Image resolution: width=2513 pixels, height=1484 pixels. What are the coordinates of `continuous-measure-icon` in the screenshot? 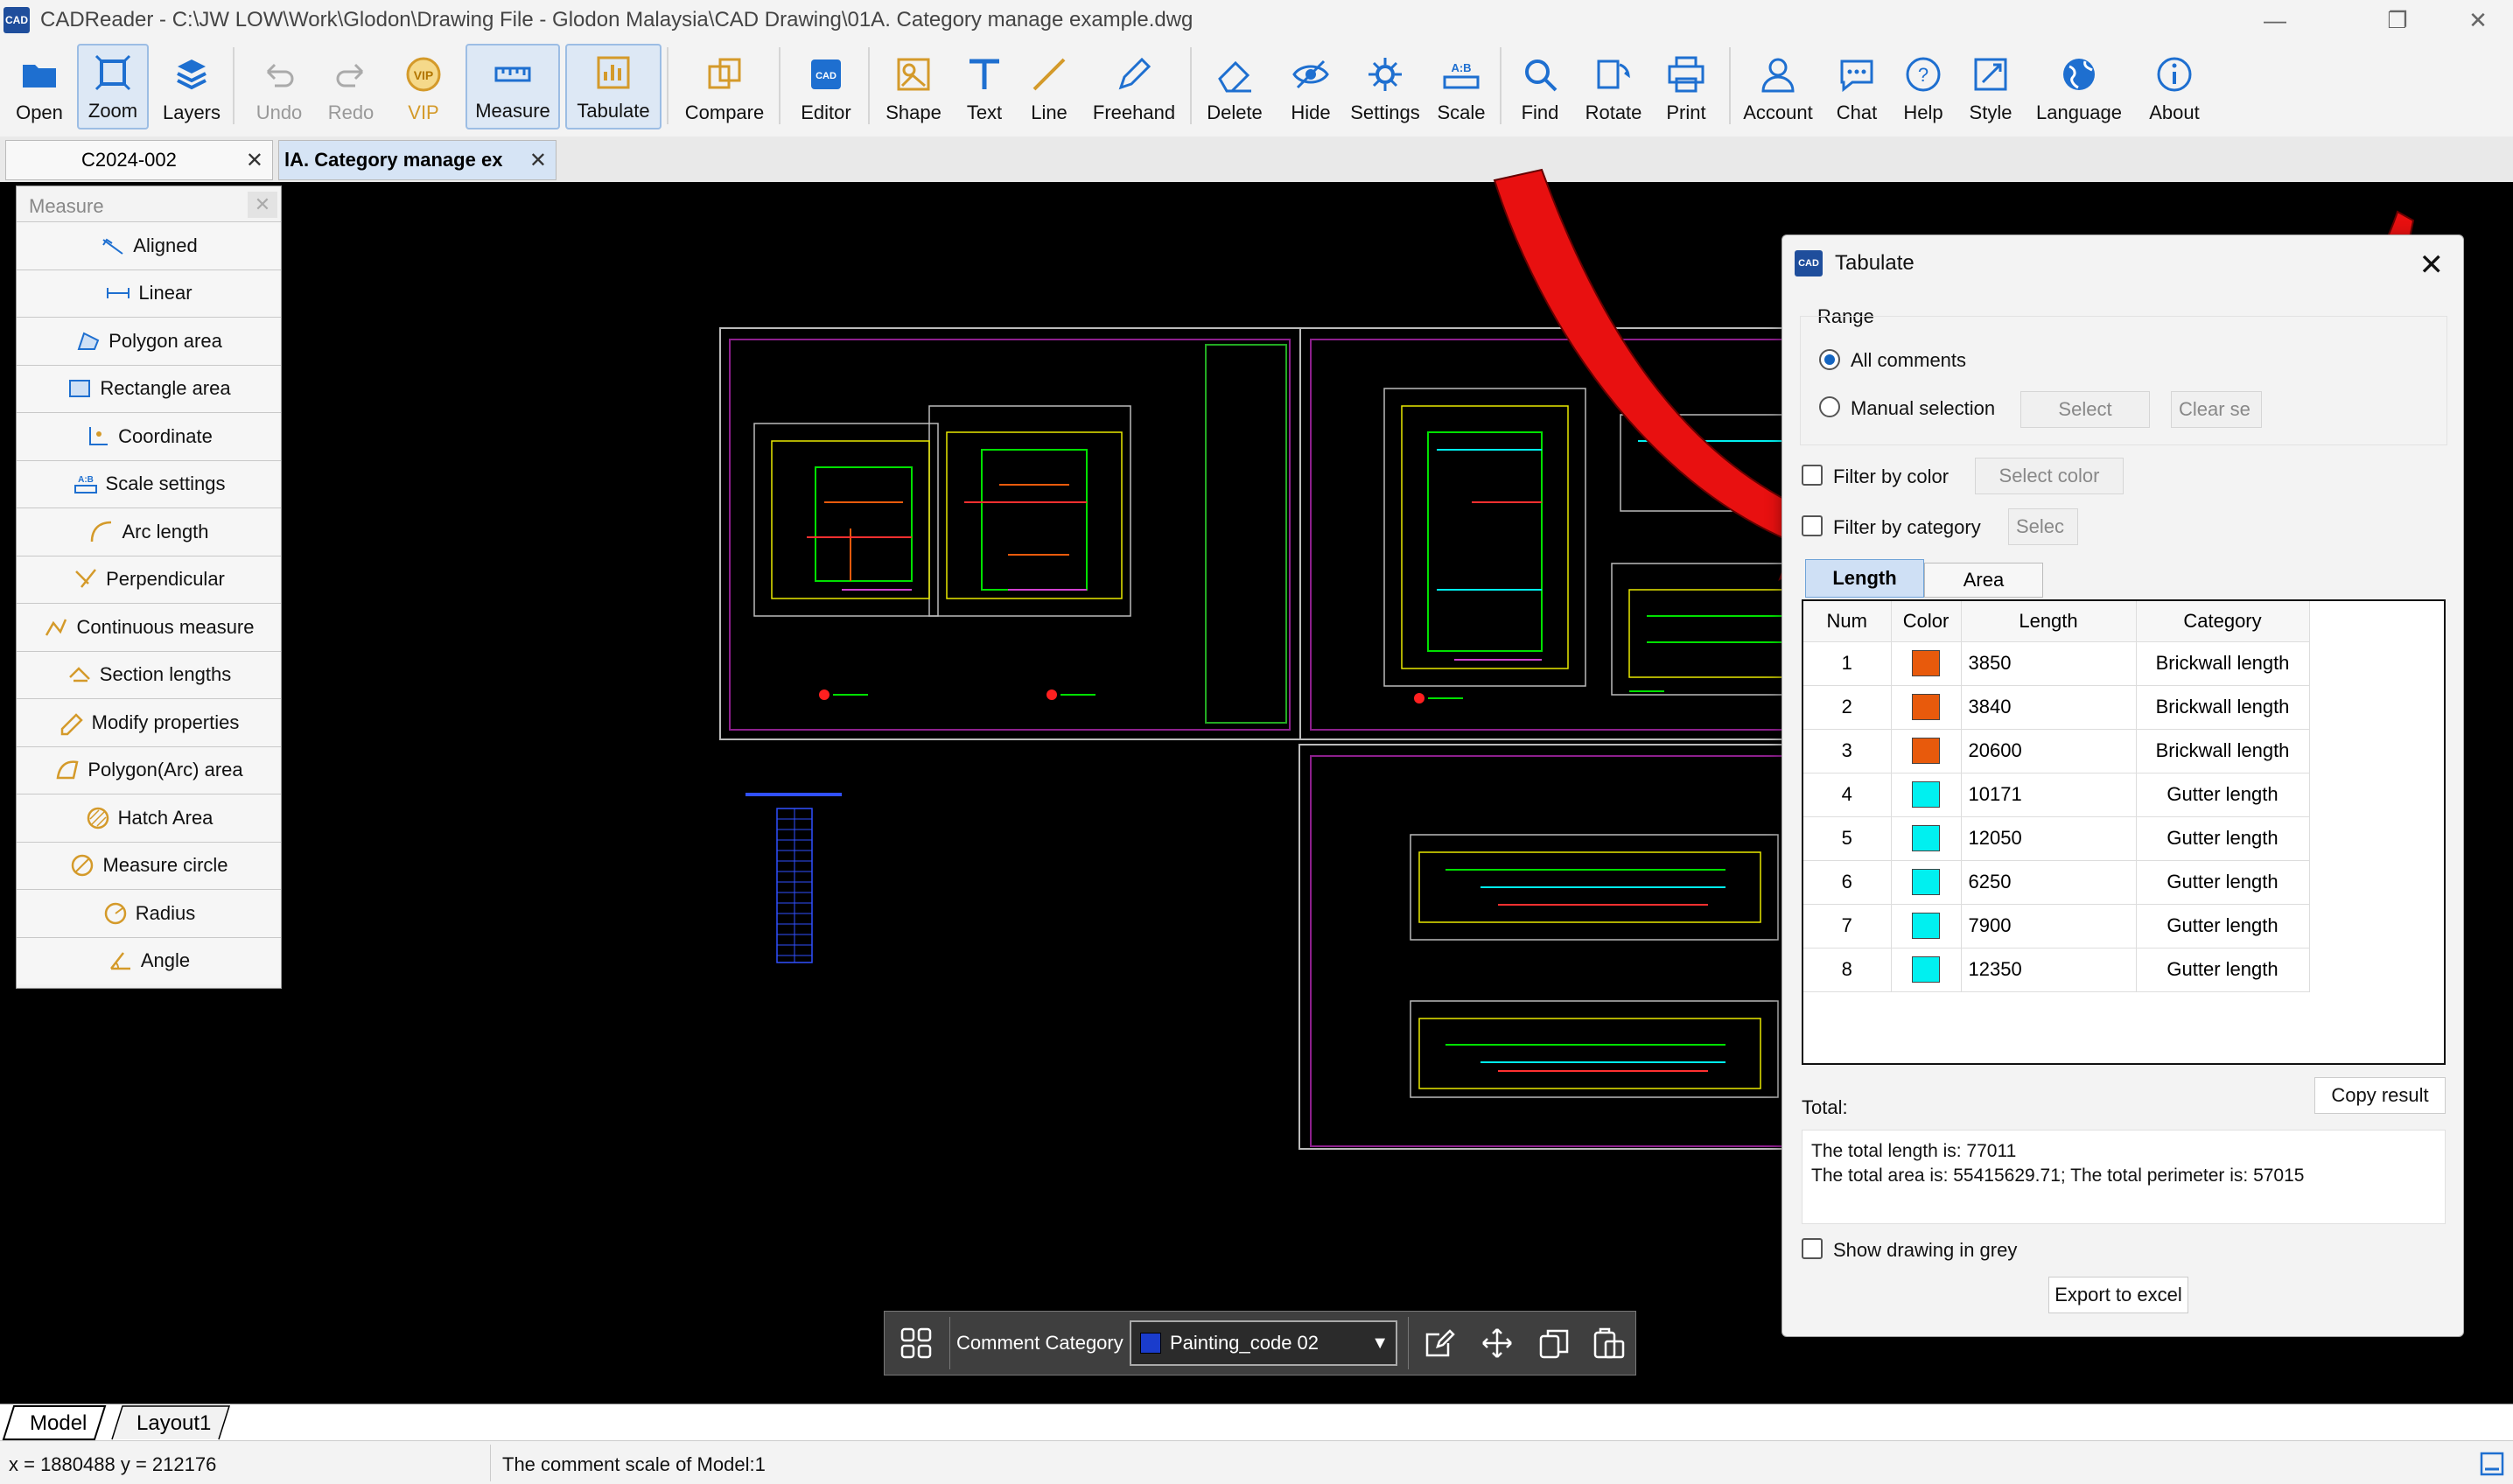 It's located at (56, 627).